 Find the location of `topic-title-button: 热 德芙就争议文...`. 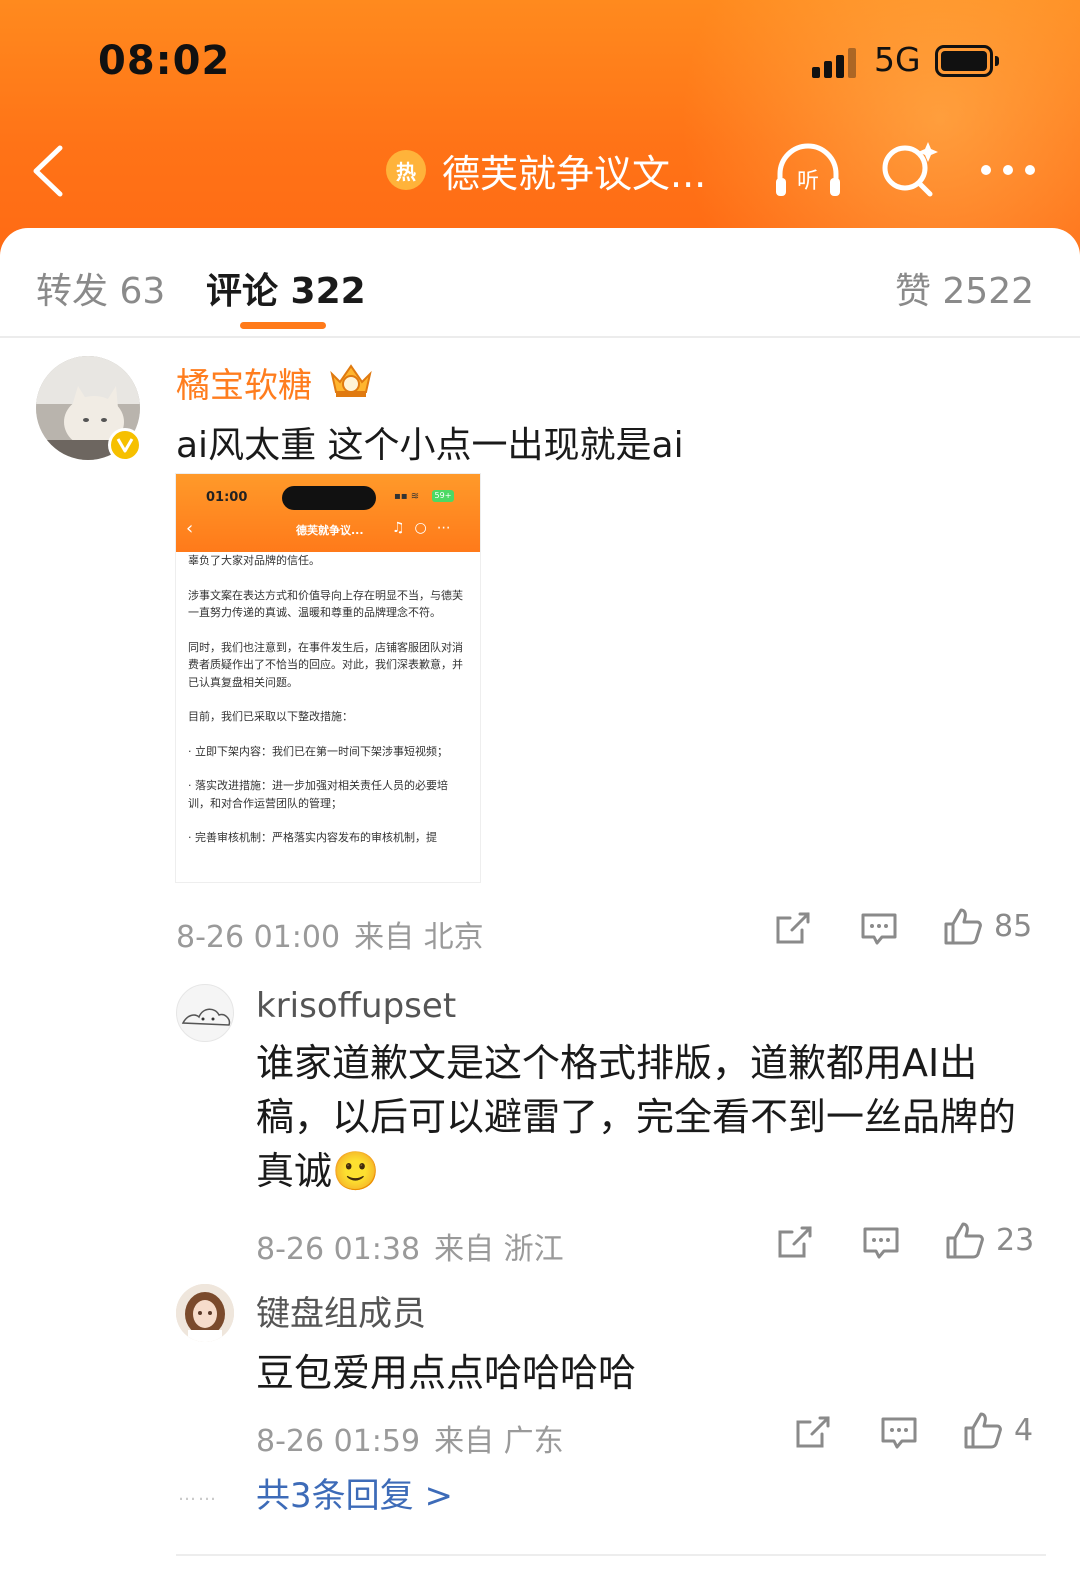

topic-title-button: 热 德芙就争议文... is located at coordinates (546, 170).